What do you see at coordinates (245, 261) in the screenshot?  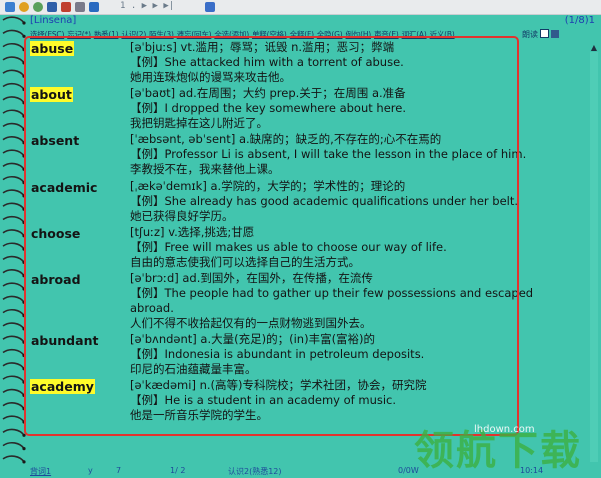 I see `word-translation: 自由的意志使我们可以选择自己的生活方式。` at bounding box center [245, 261].